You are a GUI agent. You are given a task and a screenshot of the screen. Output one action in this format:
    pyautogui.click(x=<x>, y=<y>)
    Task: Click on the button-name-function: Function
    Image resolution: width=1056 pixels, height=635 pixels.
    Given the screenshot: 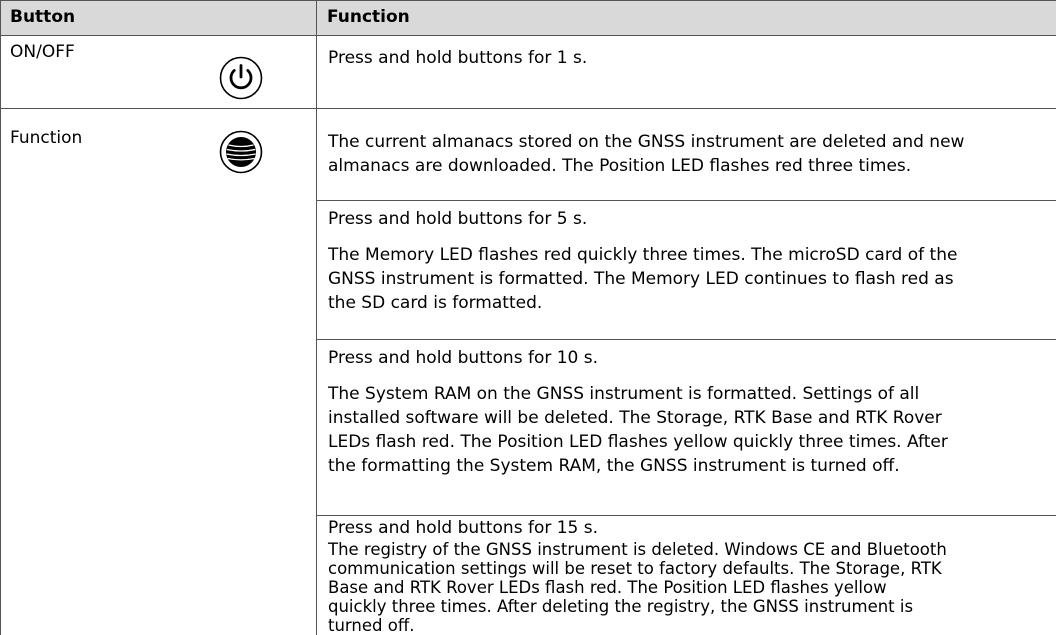 What is the action you would take?
    pyautogui.click(x=46, y=138)
    